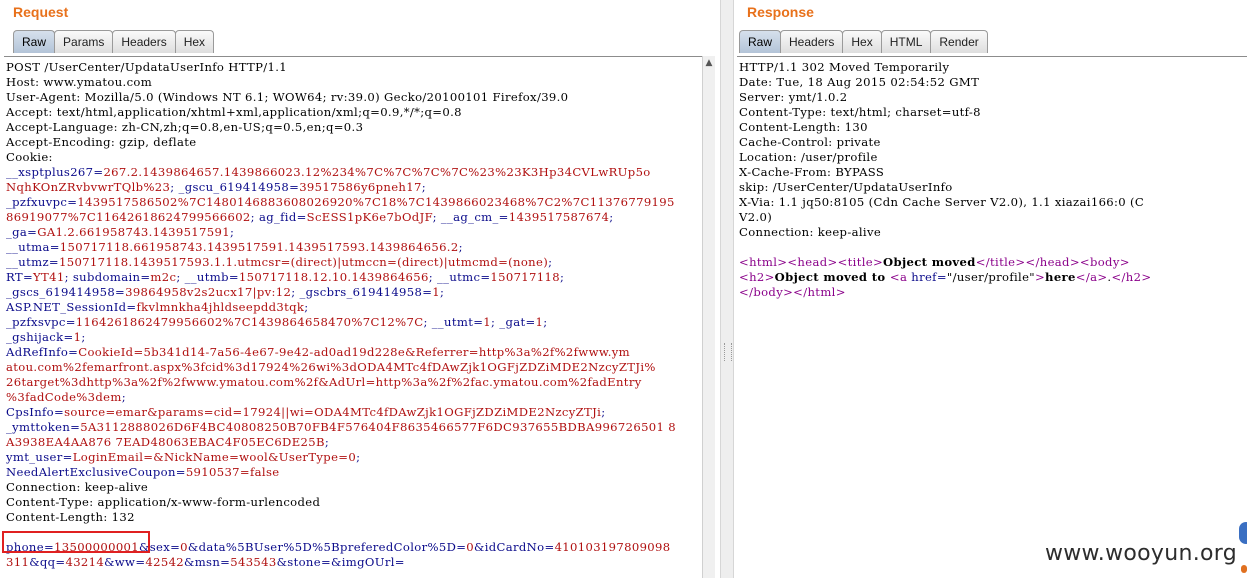 This screenshot has height=578, width=1247. I want to click on code-token: A3938EA4AA876 7EAD48063EBAC4F05EC6DE25B, so click(165, 442).